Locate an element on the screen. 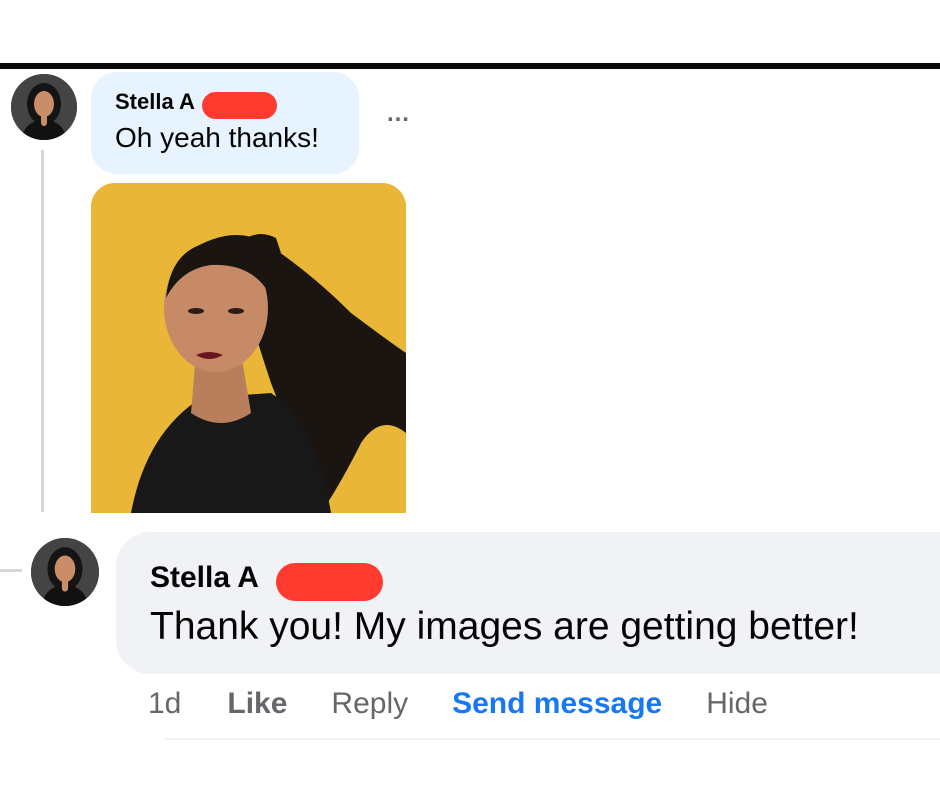 Image resolution: width=940 pixels, height=788 pixels. comment-bubble: Stella A Oh yeah thanks! is located at coordinates (225, 123).